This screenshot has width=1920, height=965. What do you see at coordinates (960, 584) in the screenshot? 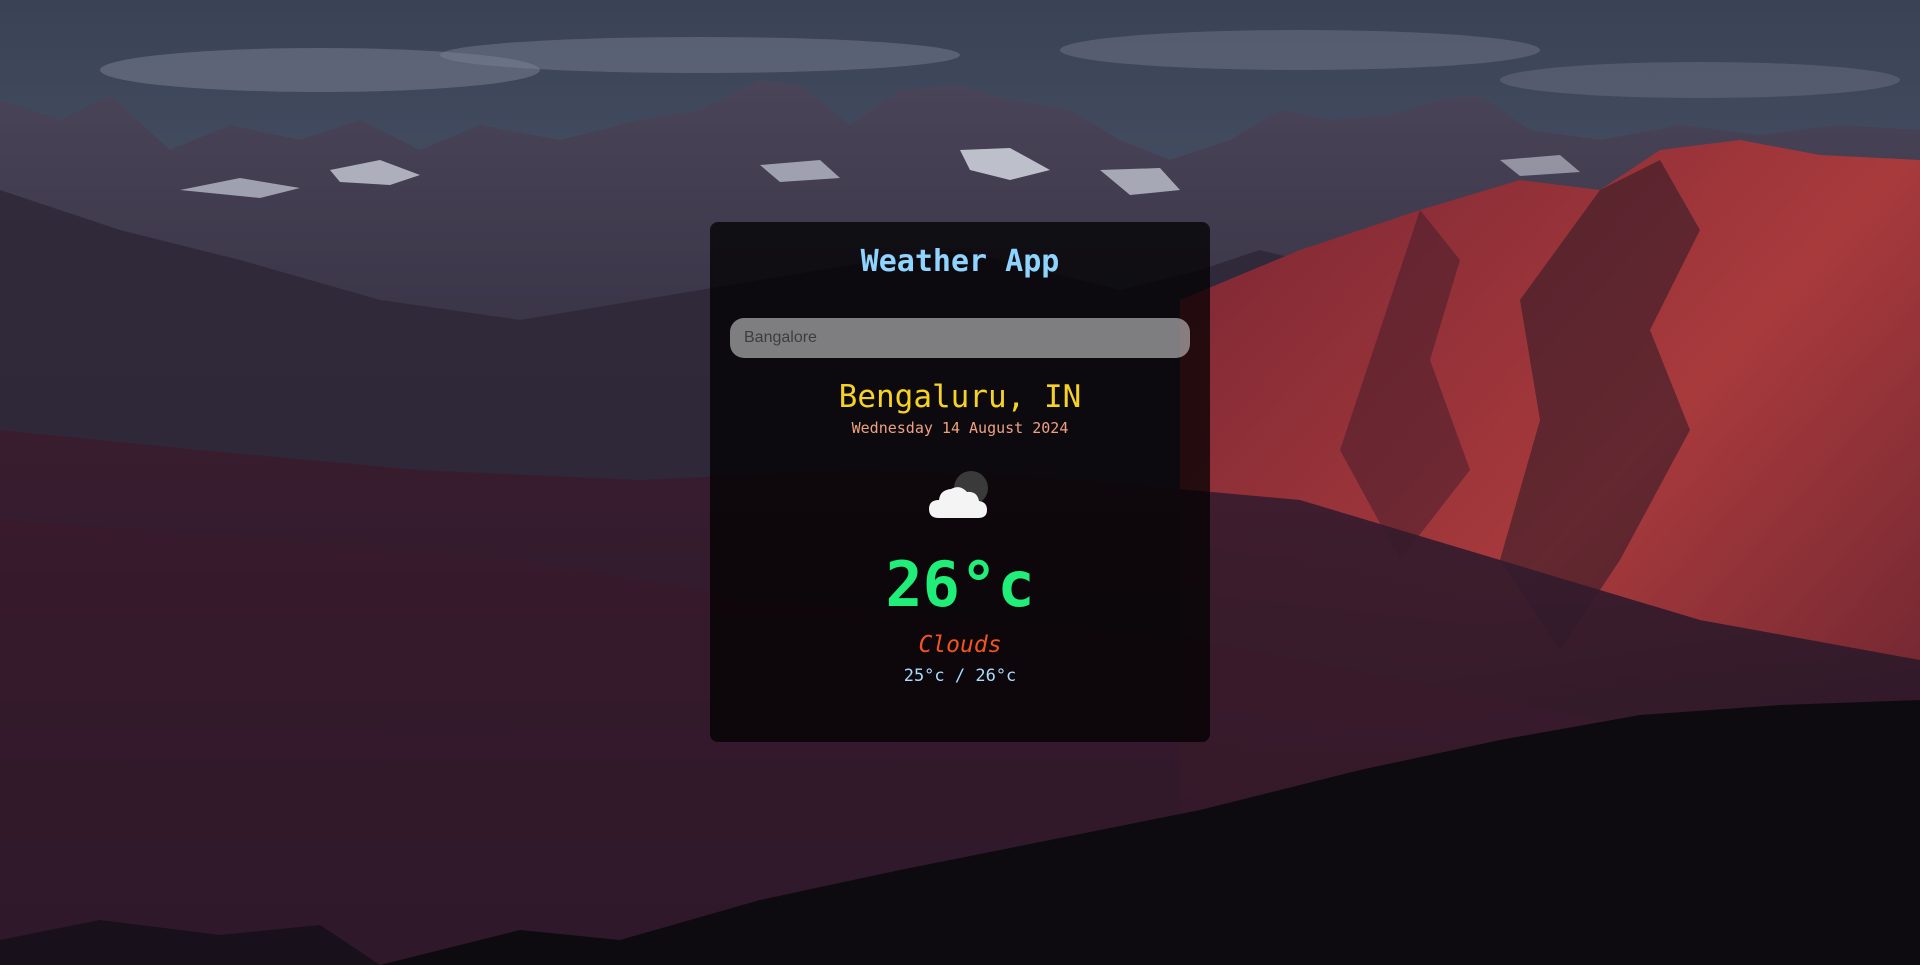
I see `temperature-value: 26°c` at bounding box center [960, 584].